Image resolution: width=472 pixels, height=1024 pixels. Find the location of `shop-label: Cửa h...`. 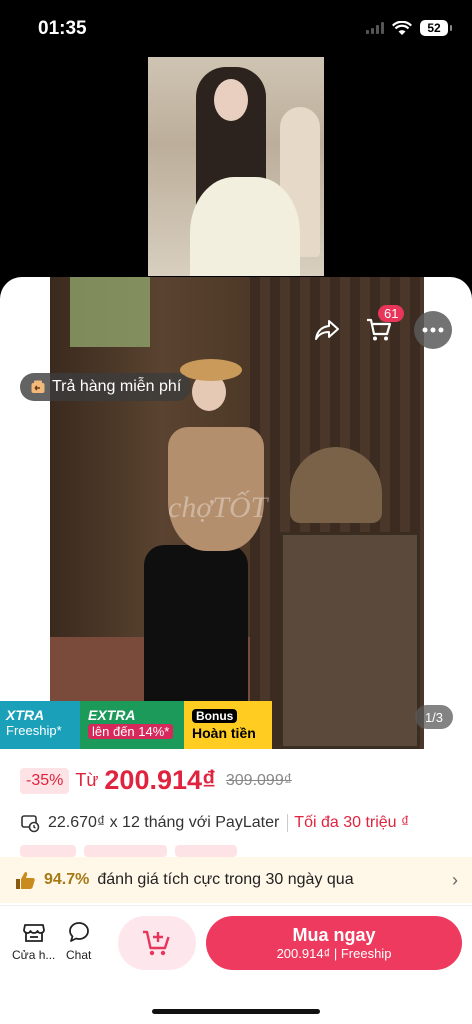

shop-label: Cửa h... is located at coordinates (34, 955).